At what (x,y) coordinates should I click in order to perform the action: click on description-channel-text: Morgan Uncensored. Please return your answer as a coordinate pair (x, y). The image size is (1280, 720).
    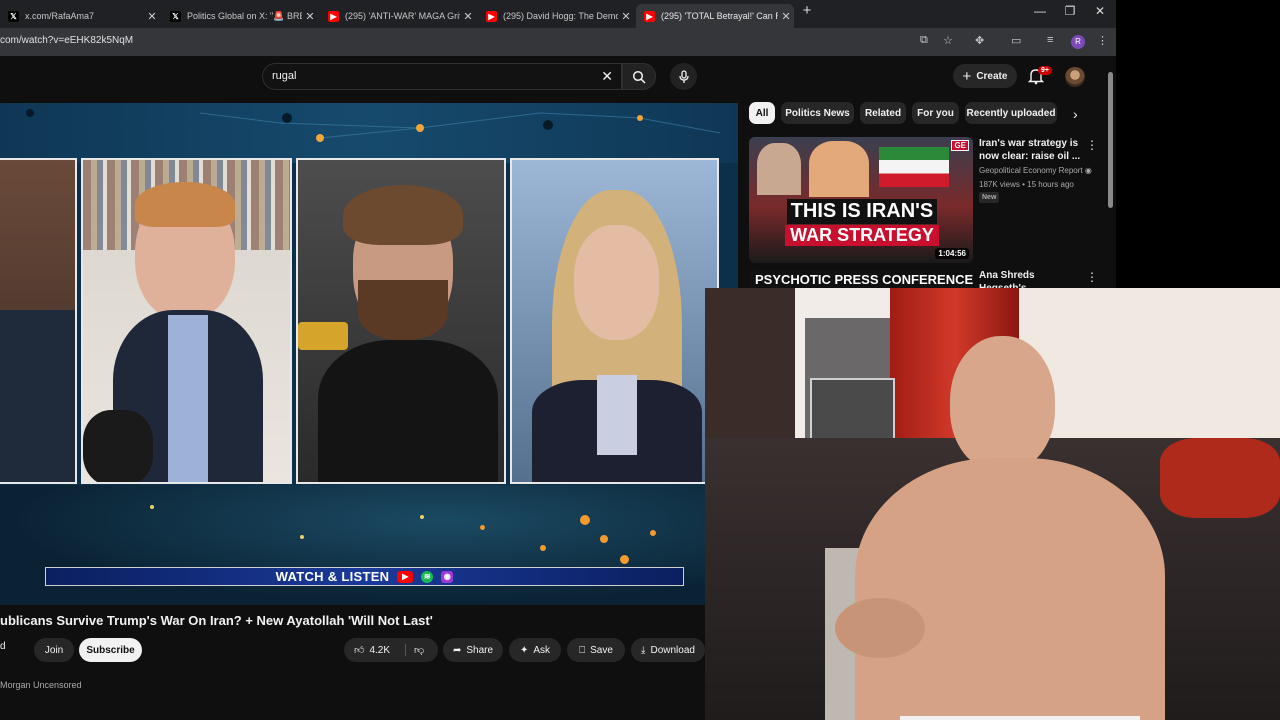
    Looking at the image, I should click on (41, 685).